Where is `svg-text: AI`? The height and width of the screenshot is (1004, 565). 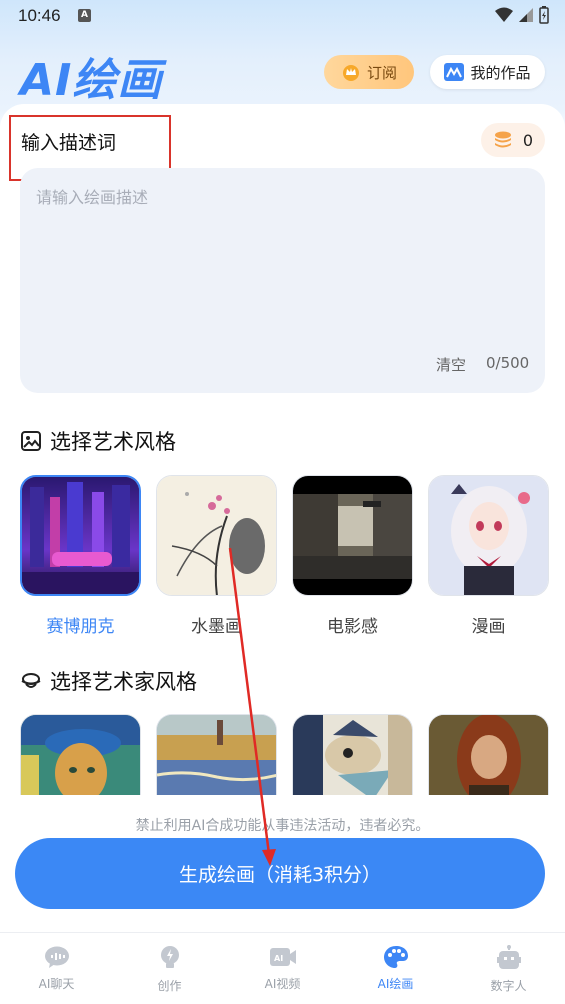
svg-text: AI is located at coordinates (278, 958).